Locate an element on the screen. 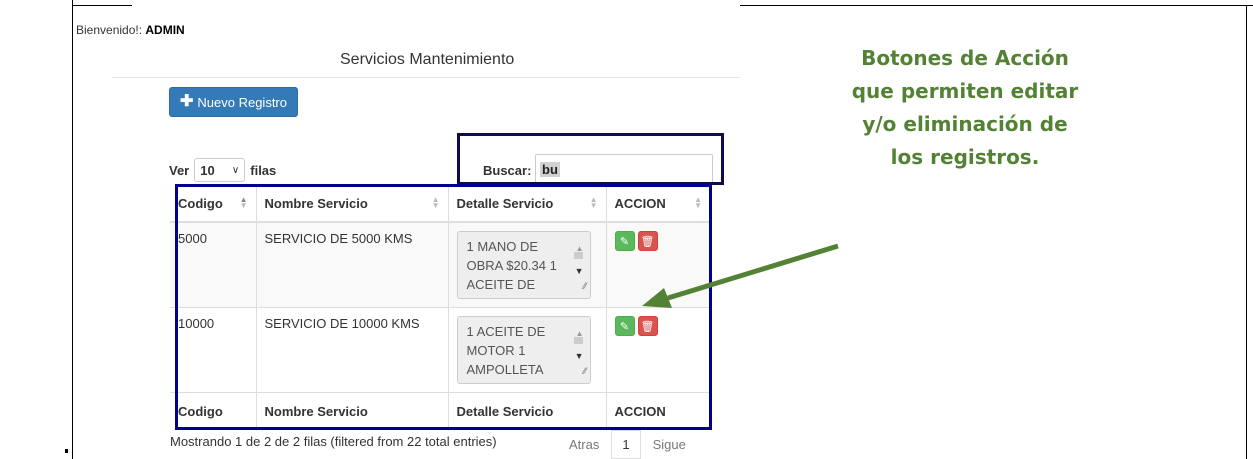 The width and height of the screenshot is (1253, 459). current-user: ADMIN is located at coordinates (165, 30).